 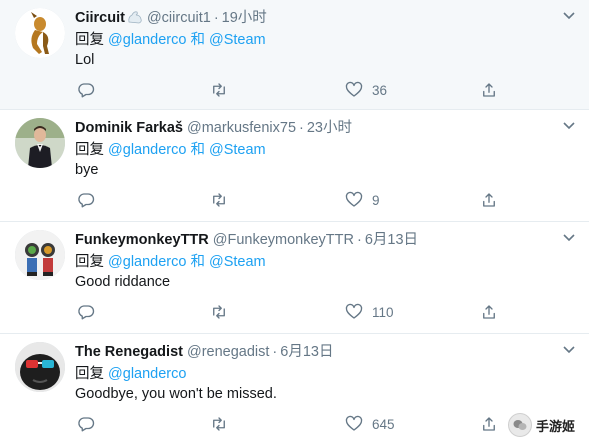 I want to click on tweet-header: Dominik Farkaš @markusfenix75 · 23小时, so click(x=213, y=128).